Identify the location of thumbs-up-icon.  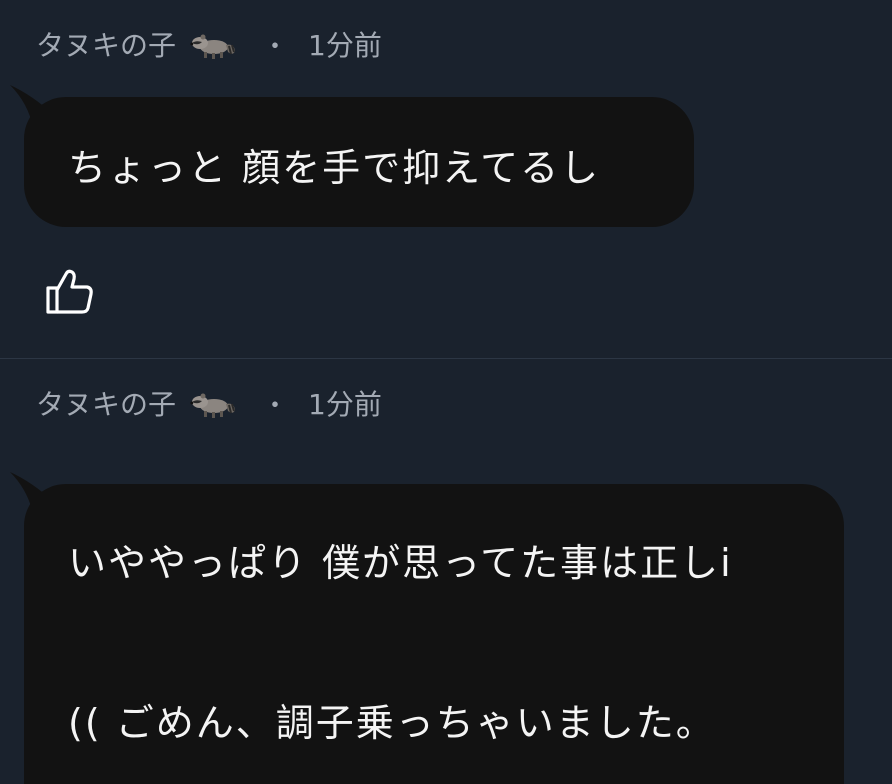
(69, 291).